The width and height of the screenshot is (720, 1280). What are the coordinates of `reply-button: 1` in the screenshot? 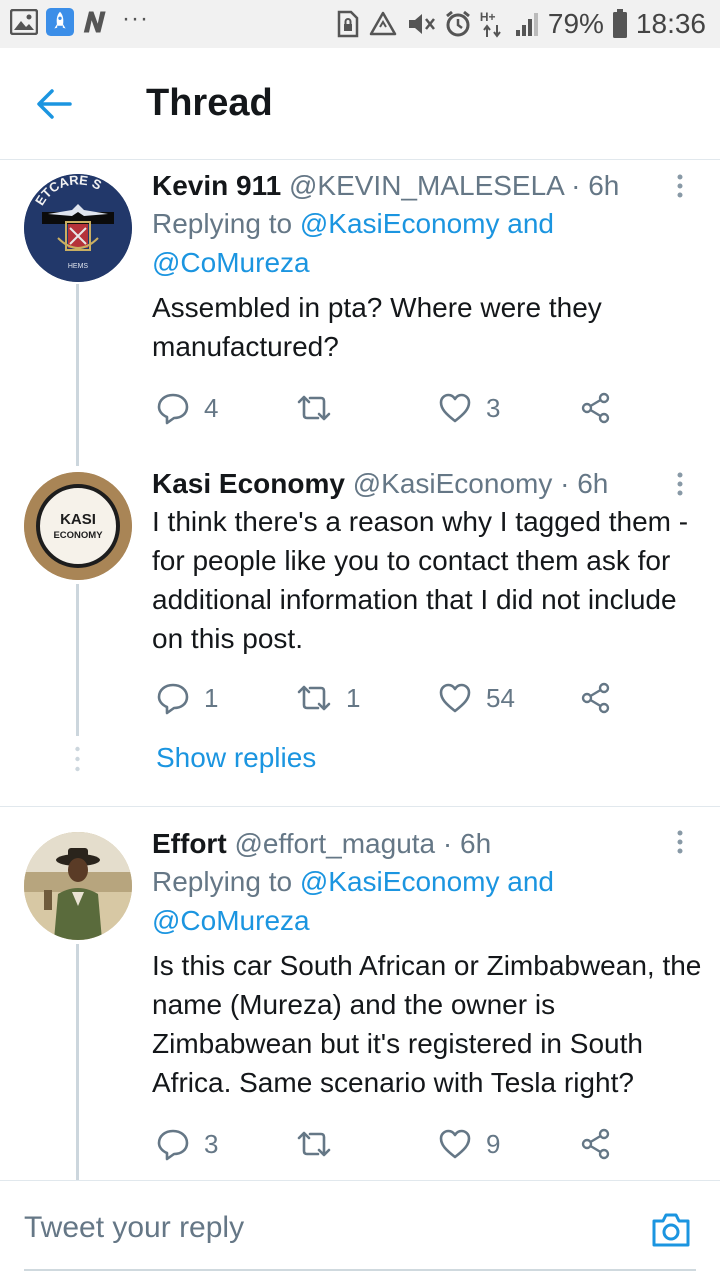 It's located at (187, 698).